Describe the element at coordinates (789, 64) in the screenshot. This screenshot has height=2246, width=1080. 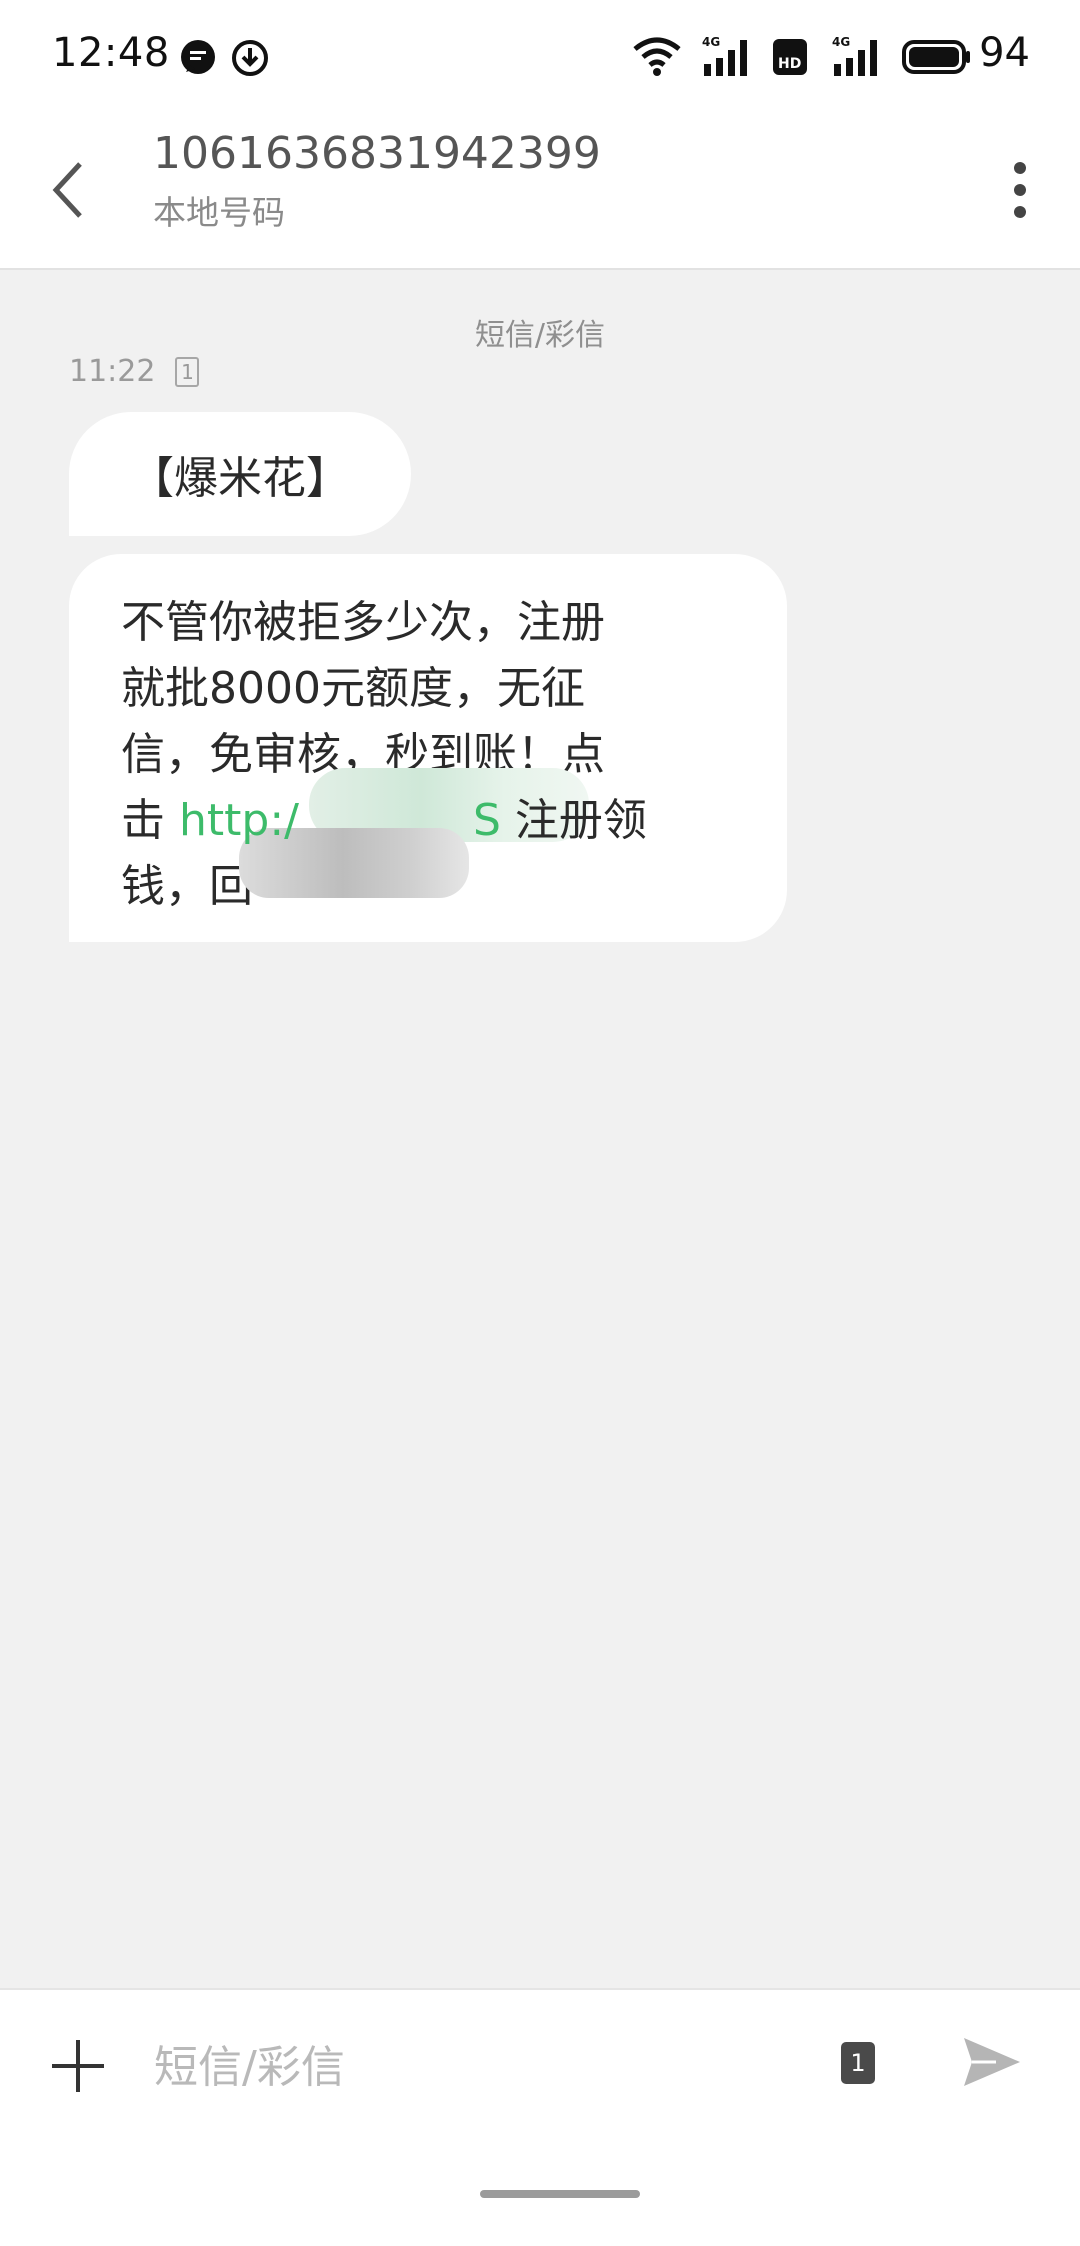
I see `svg-text: HD` at that location.